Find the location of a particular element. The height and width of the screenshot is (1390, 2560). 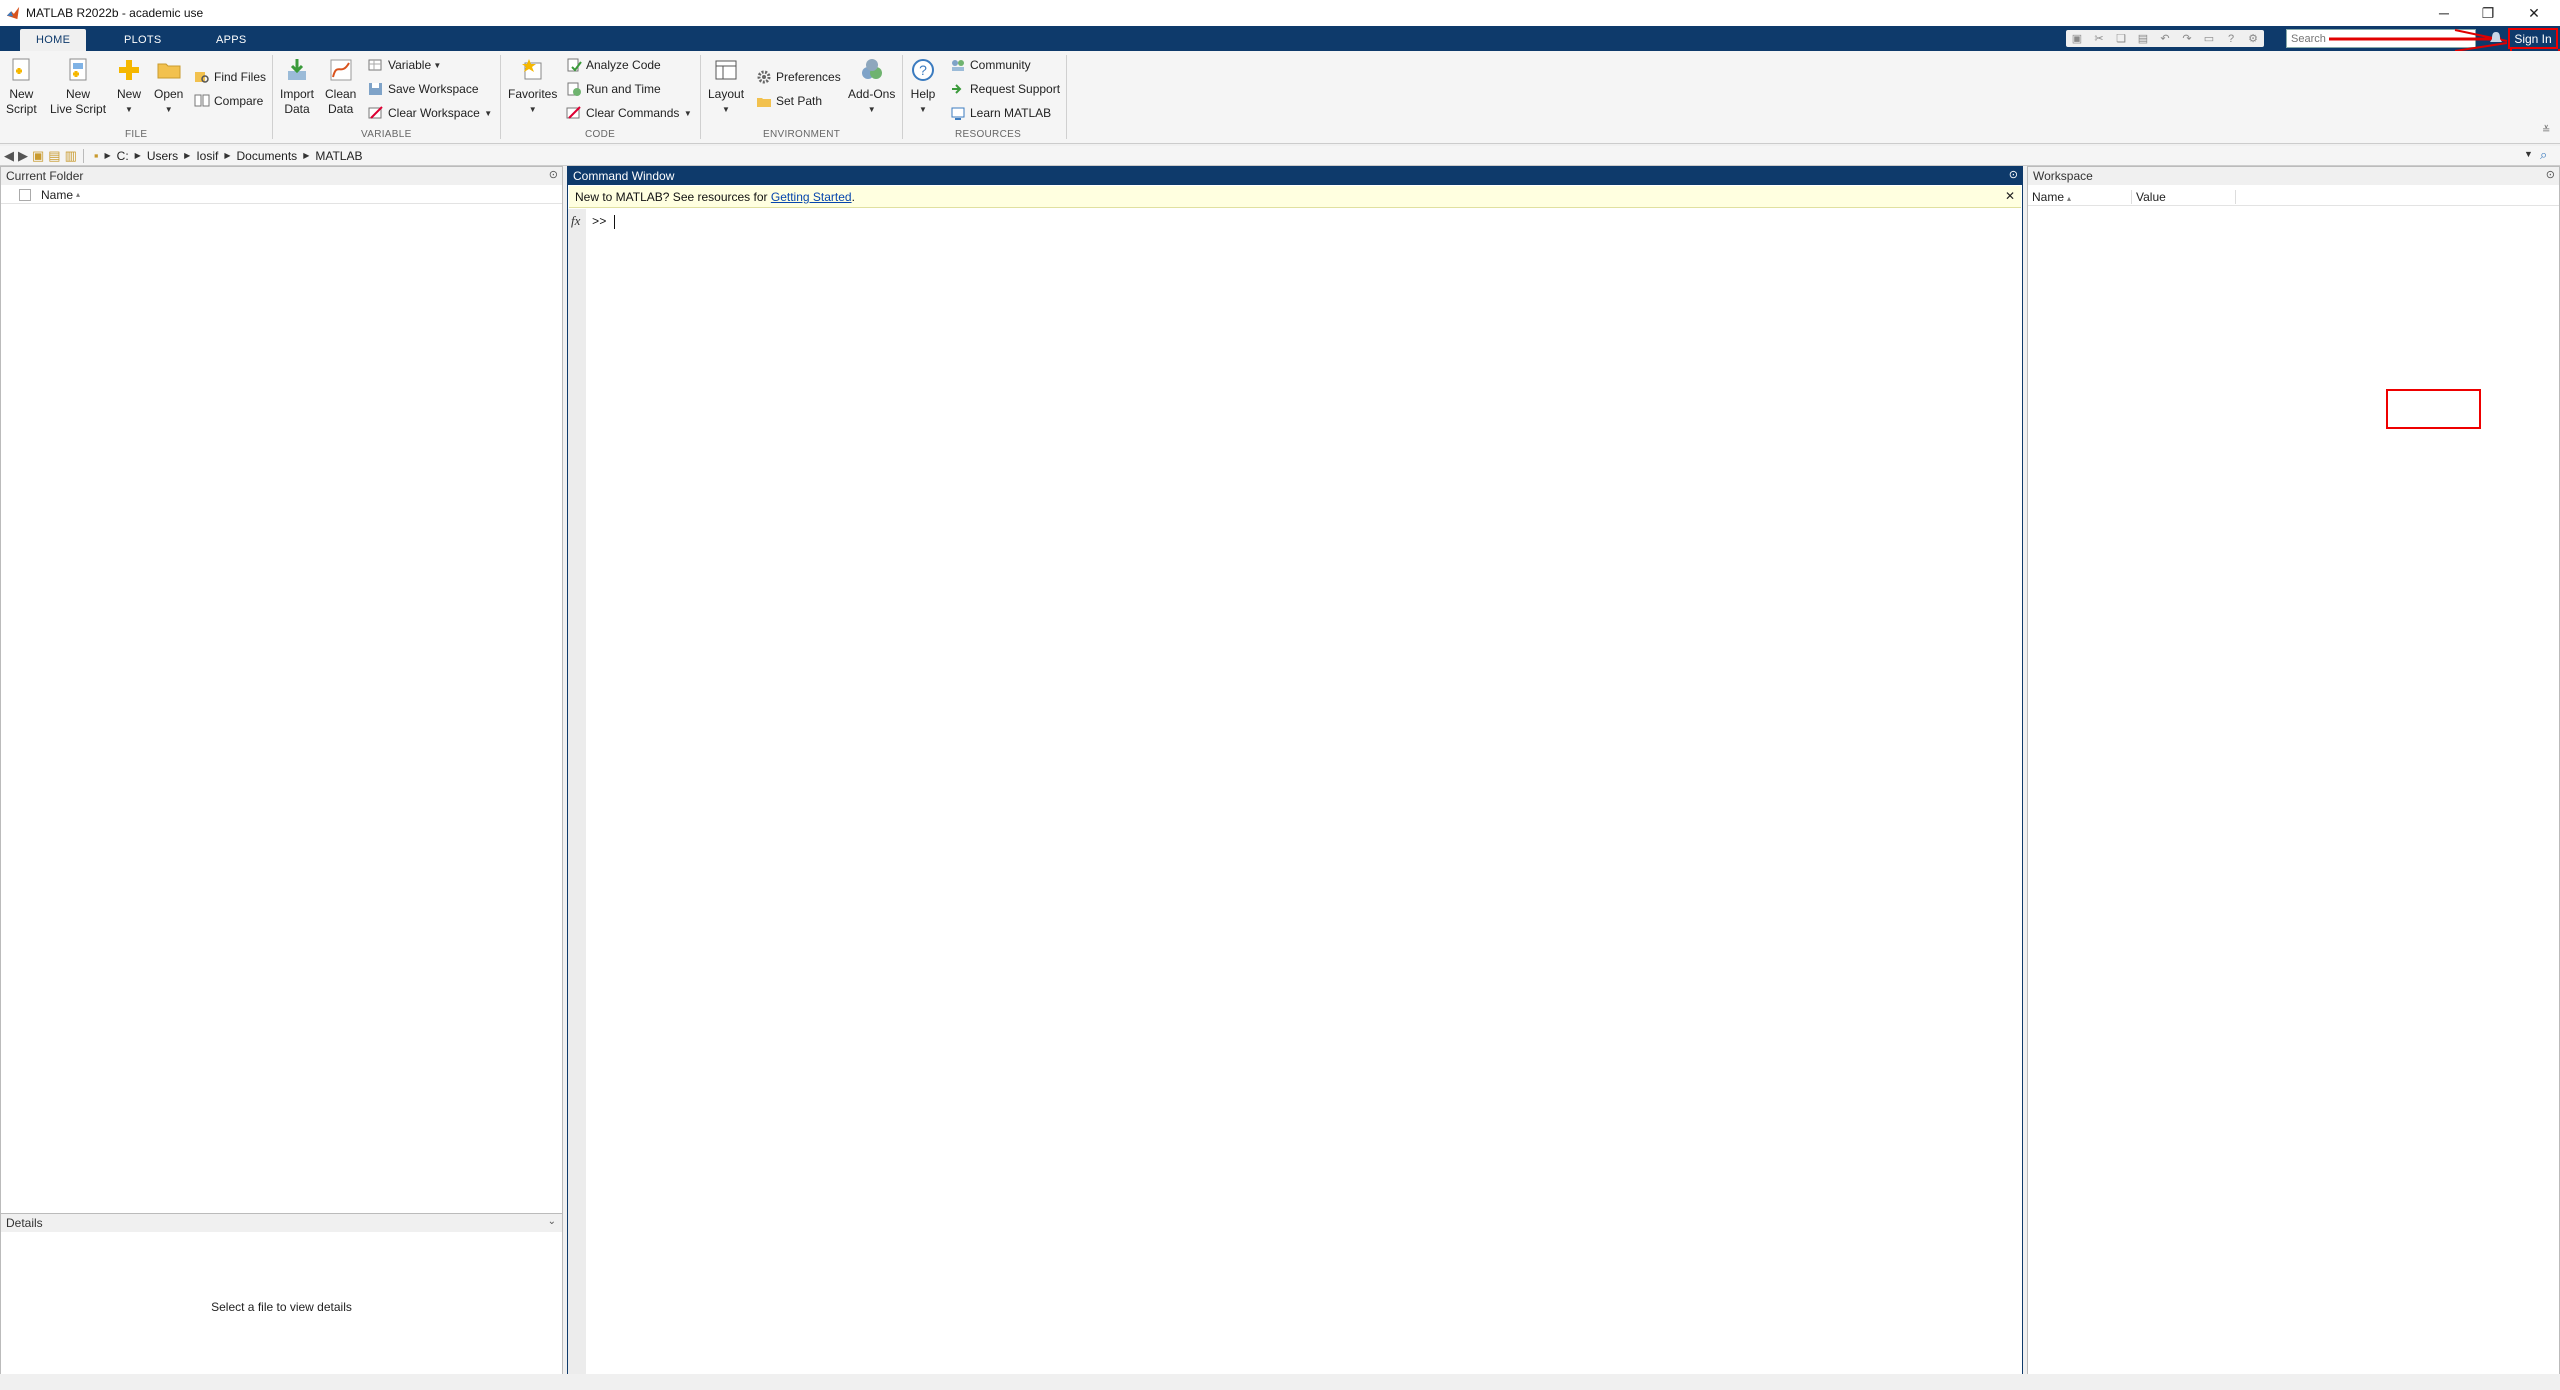

up-folder-icon: ▣ is located at coordinates (38, 156).